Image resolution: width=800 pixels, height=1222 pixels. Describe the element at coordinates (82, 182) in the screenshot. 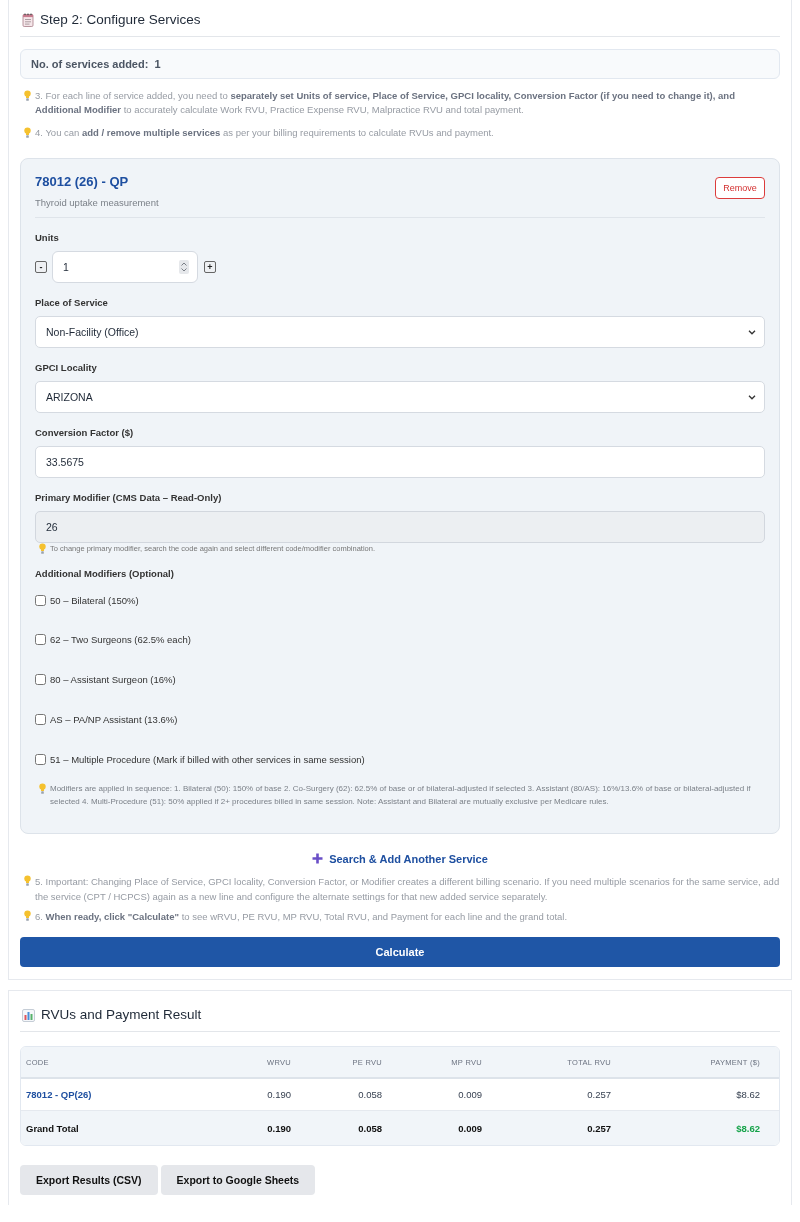

I see `service-title: 78012 (26) - QP` at that location.